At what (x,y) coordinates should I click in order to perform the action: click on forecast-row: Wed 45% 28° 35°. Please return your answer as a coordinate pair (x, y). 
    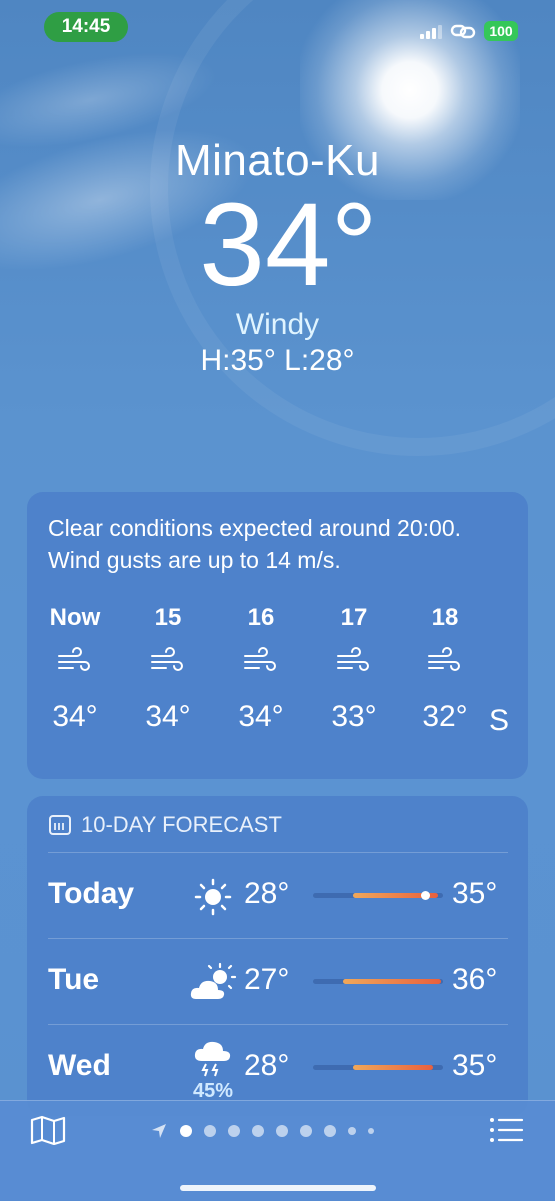
    Looking at the image, I should click on (278, 1067).